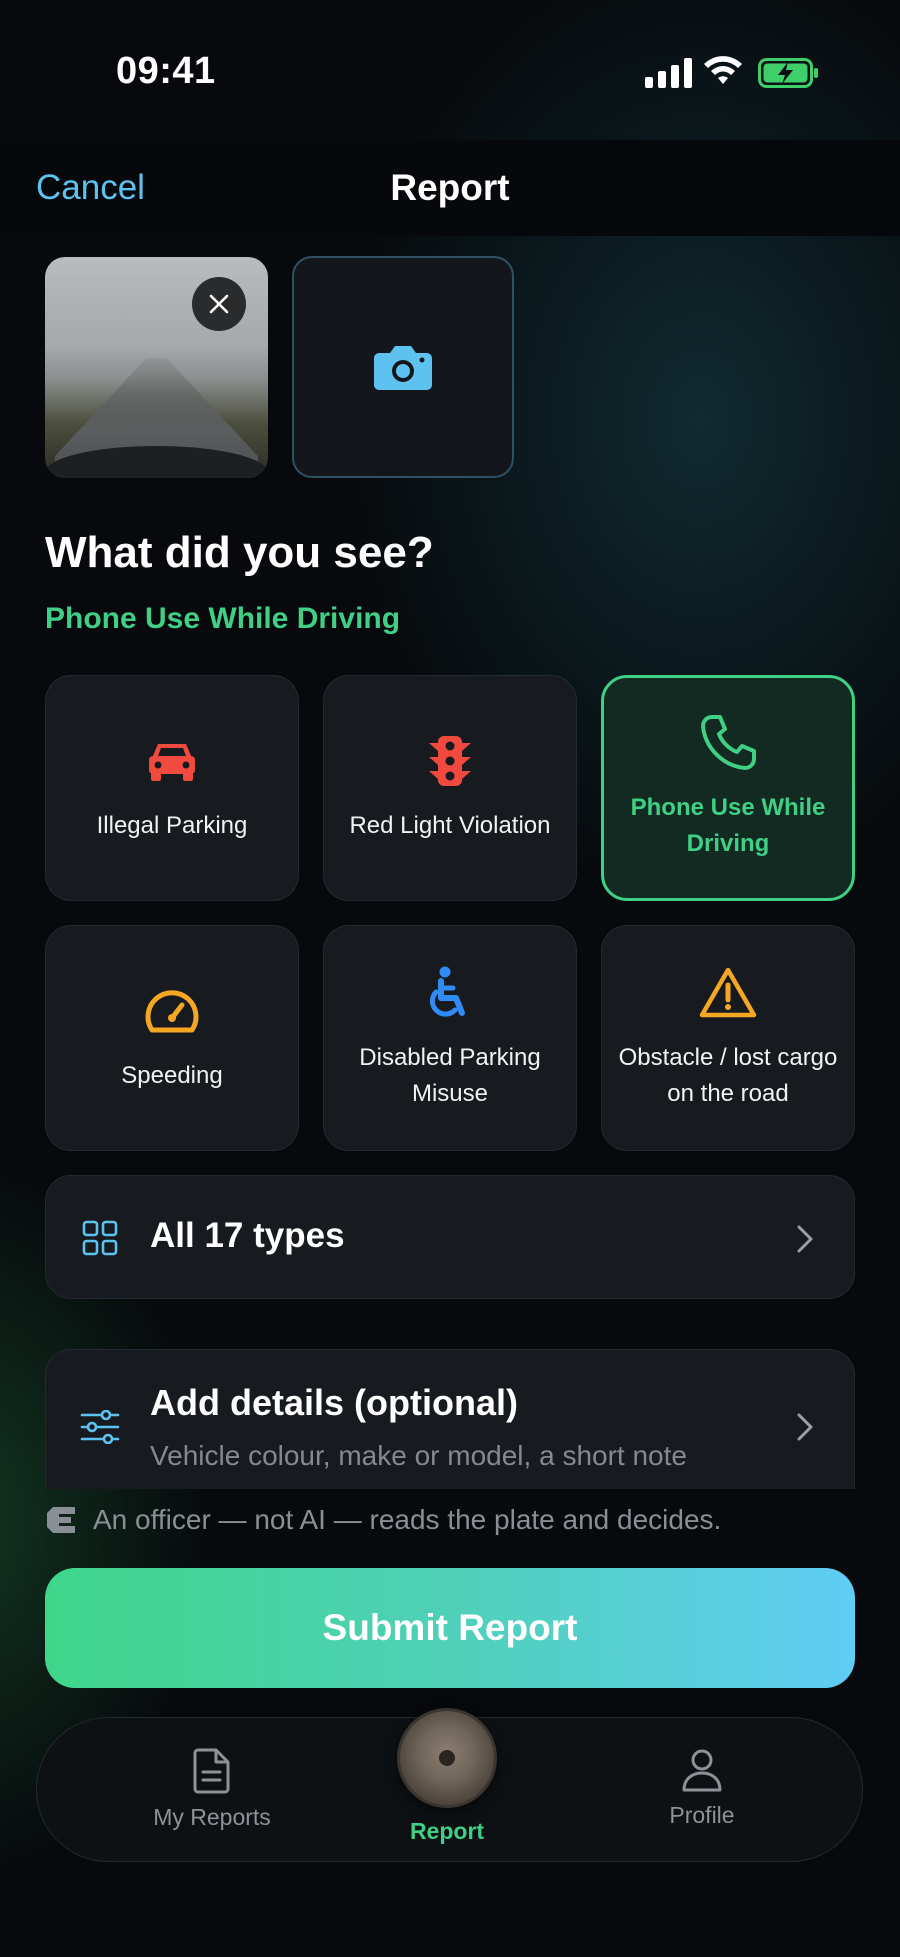 The width and height of the screenshot is (900, 1957). I want to click on warning-icon, so click(728, 992).